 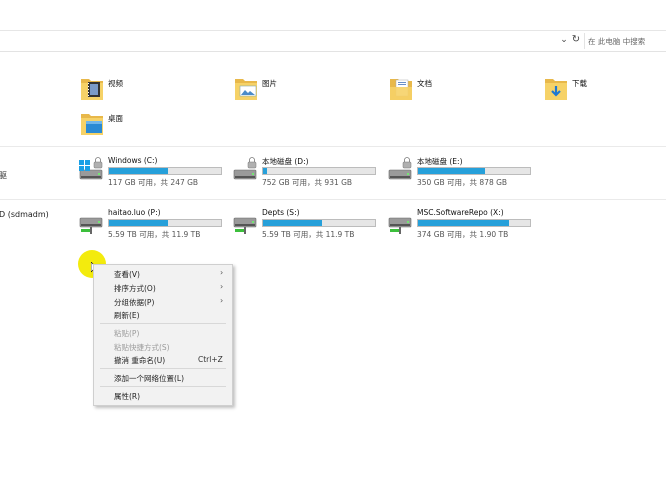 What do you see at coordinates (92, 89) in the screenshot?
I see `video-folder-icon` at bounding box center [92, 89].